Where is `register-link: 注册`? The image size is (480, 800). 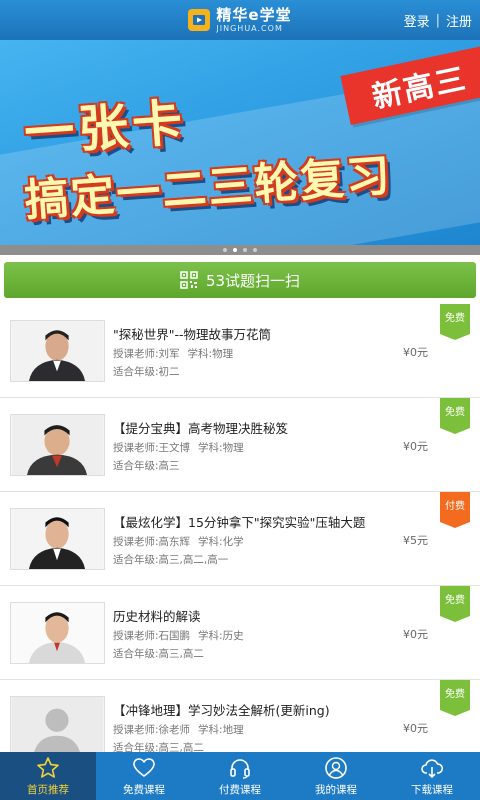
register-link: 注册 is located at coordinates (459, 20).